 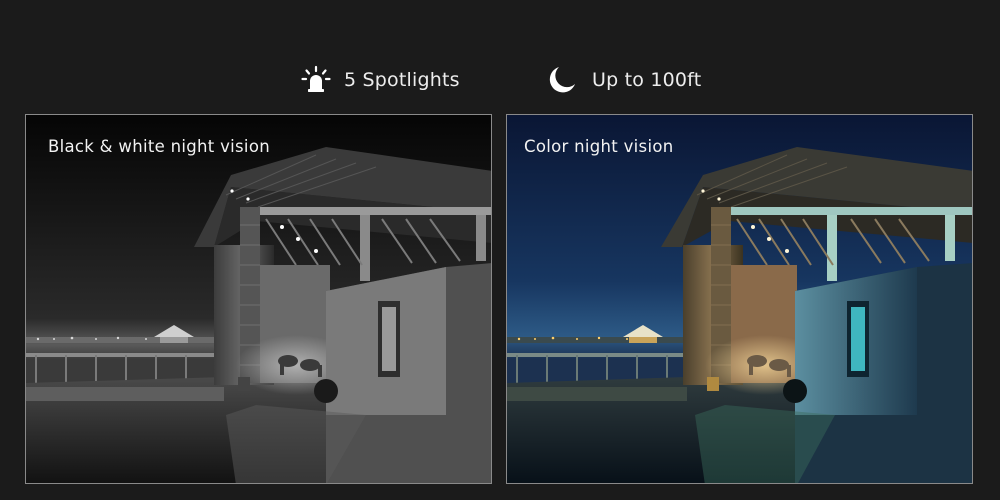 What do you see at coordinates (316, 78) in the screenshot?
I see `spotlight-icon` at bounding box center [316, 78].